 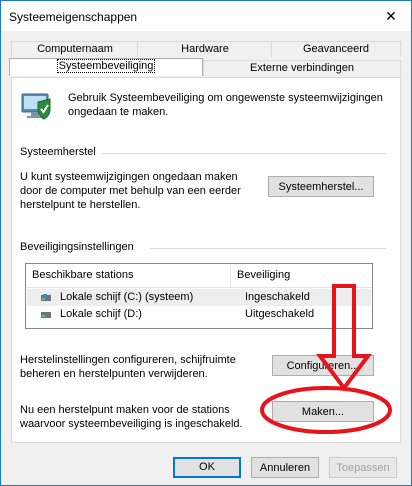 What do you see at coordinates (206, 16) in the screenshot?
I see `title-bar: Systeemeigenschappen ✕` at bounding box center [206, 16].